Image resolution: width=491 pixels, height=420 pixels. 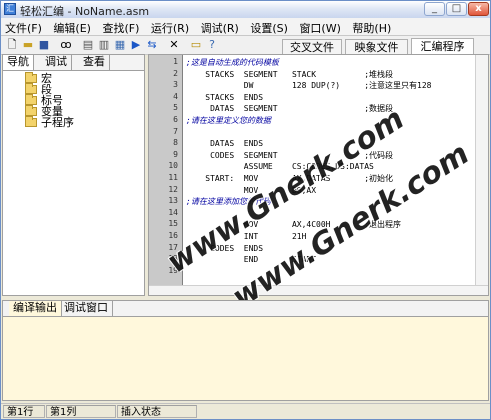 I want to click on code-line: DW 128 DUP(?) ;注意这里只有128, so click(x=309, y=86).